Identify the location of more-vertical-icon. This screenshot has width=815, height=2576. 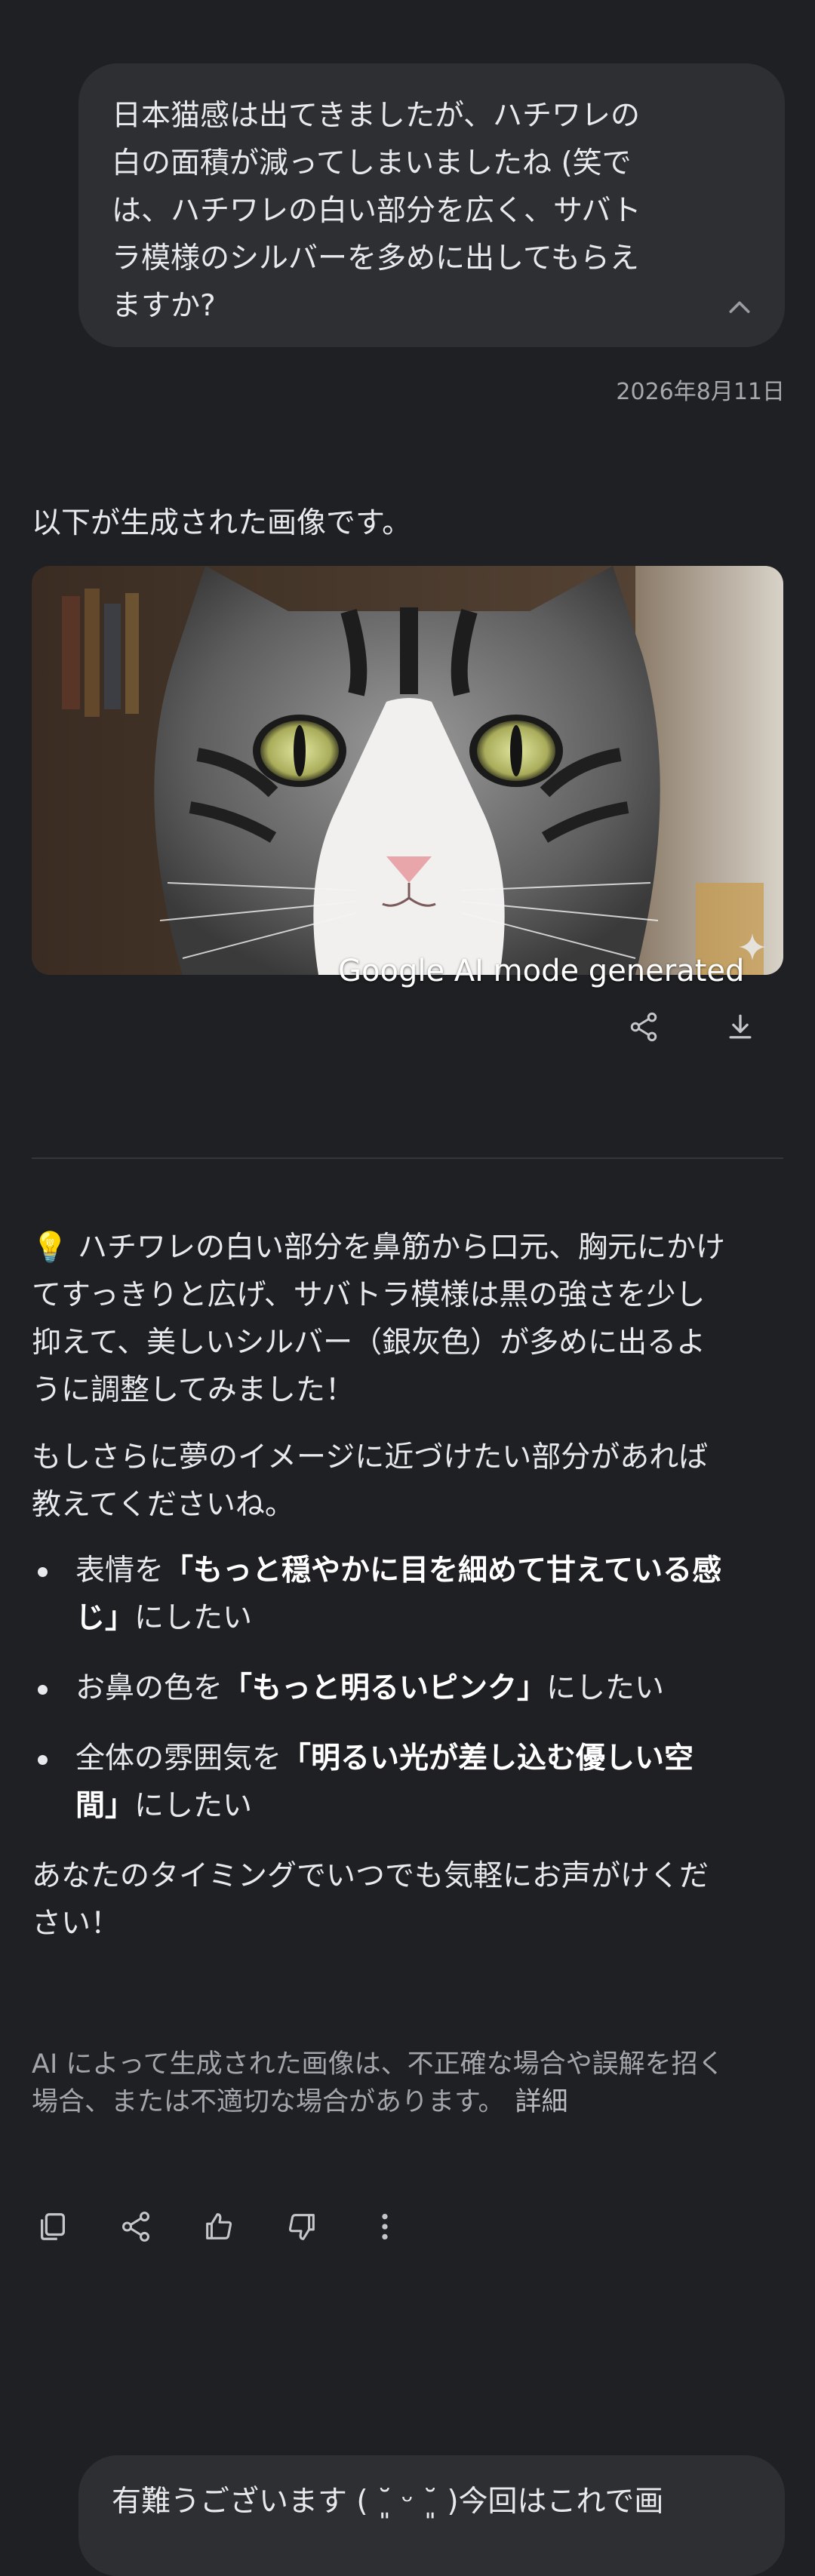
(385, 2226).